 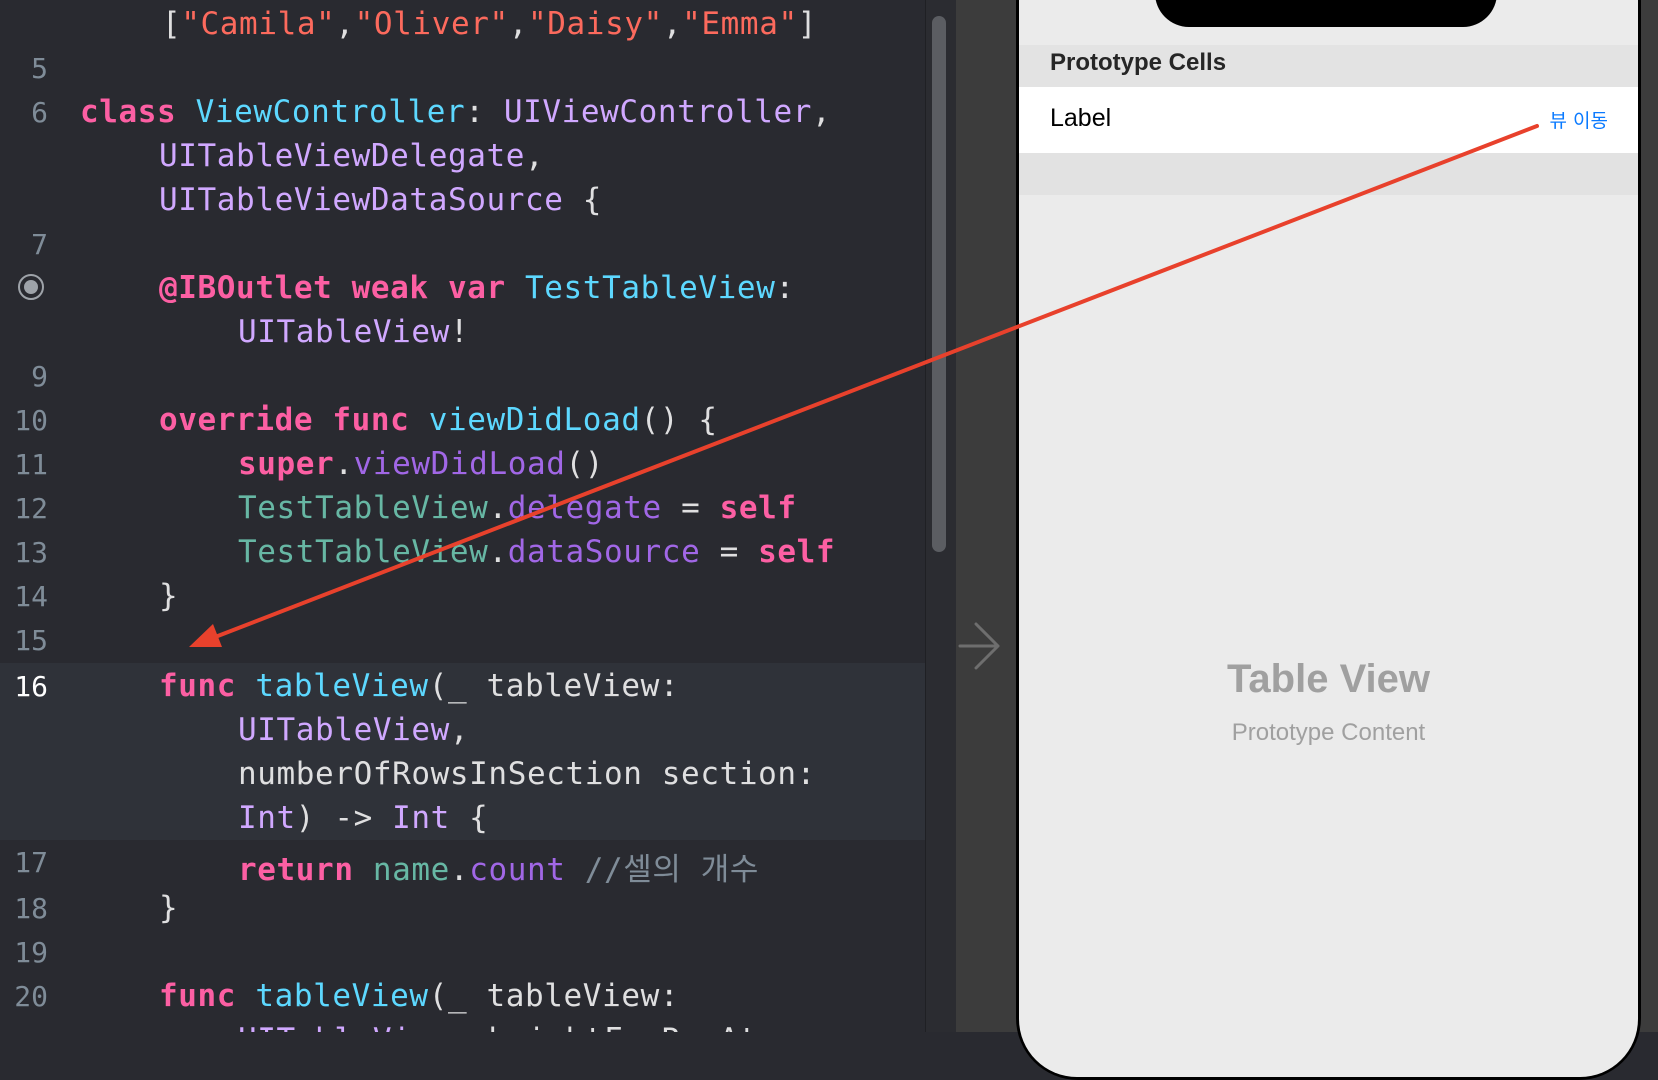 I want to click on code-token: super, so click(x=286, y=464).